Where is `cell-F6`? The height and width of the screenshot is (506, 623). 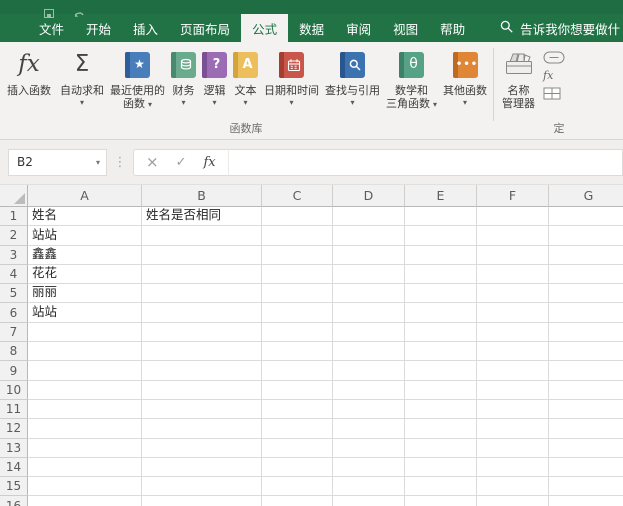
cell-F6 is located at coordinates (513, 313).